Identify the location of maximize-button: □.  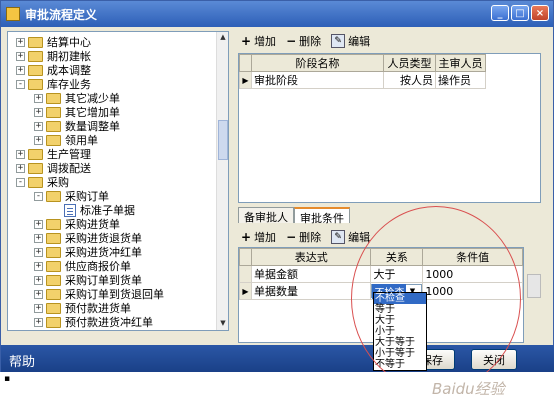
(520, 13).